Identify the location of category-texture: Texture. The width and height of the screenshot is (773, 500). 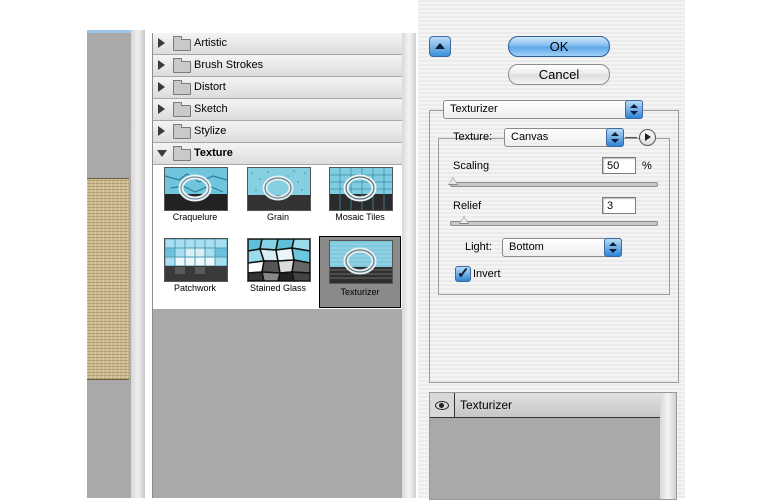
(278, 154).